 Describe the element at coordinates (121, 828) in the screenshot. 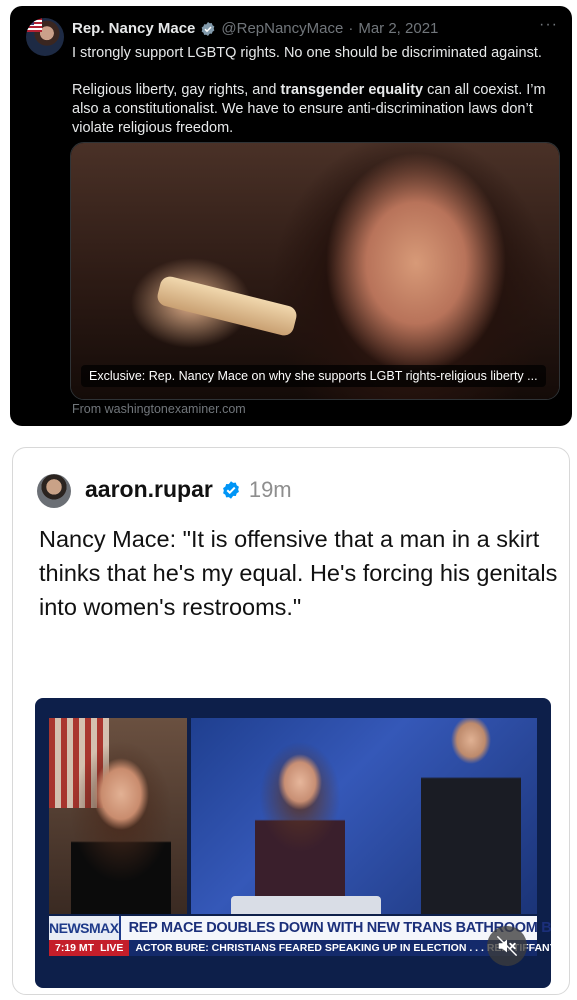

I see `interviewee-figure` at that location.